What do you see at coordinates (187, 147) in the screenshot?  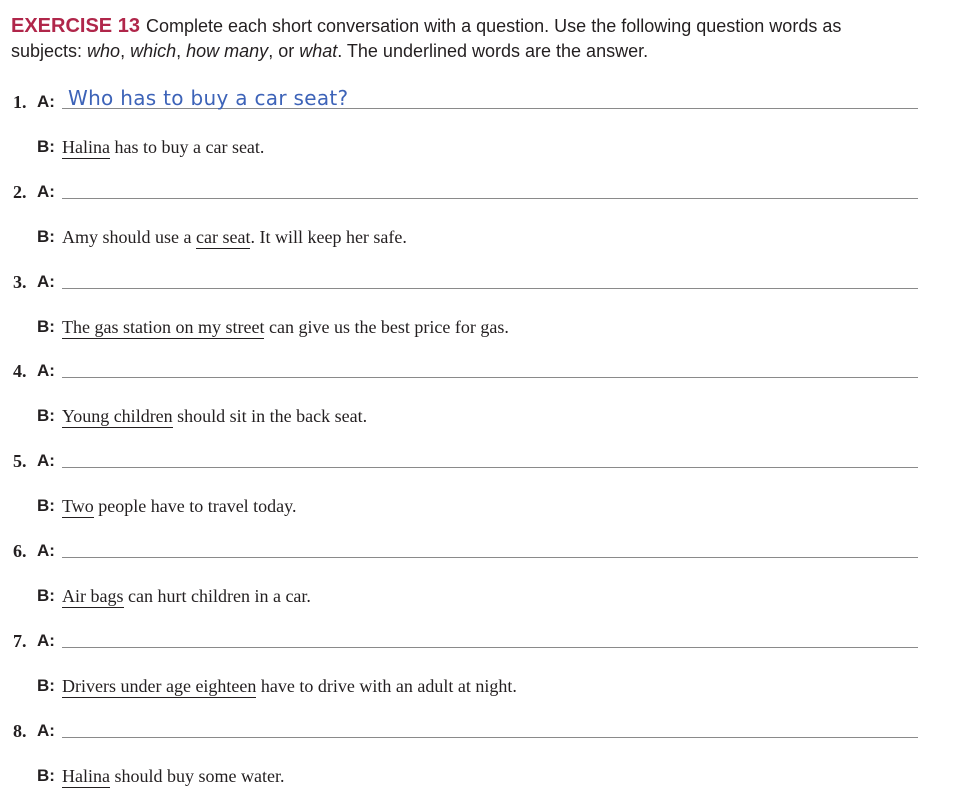 I see `response-text: has to buy a car seat.` at bounding box center [187, 147].